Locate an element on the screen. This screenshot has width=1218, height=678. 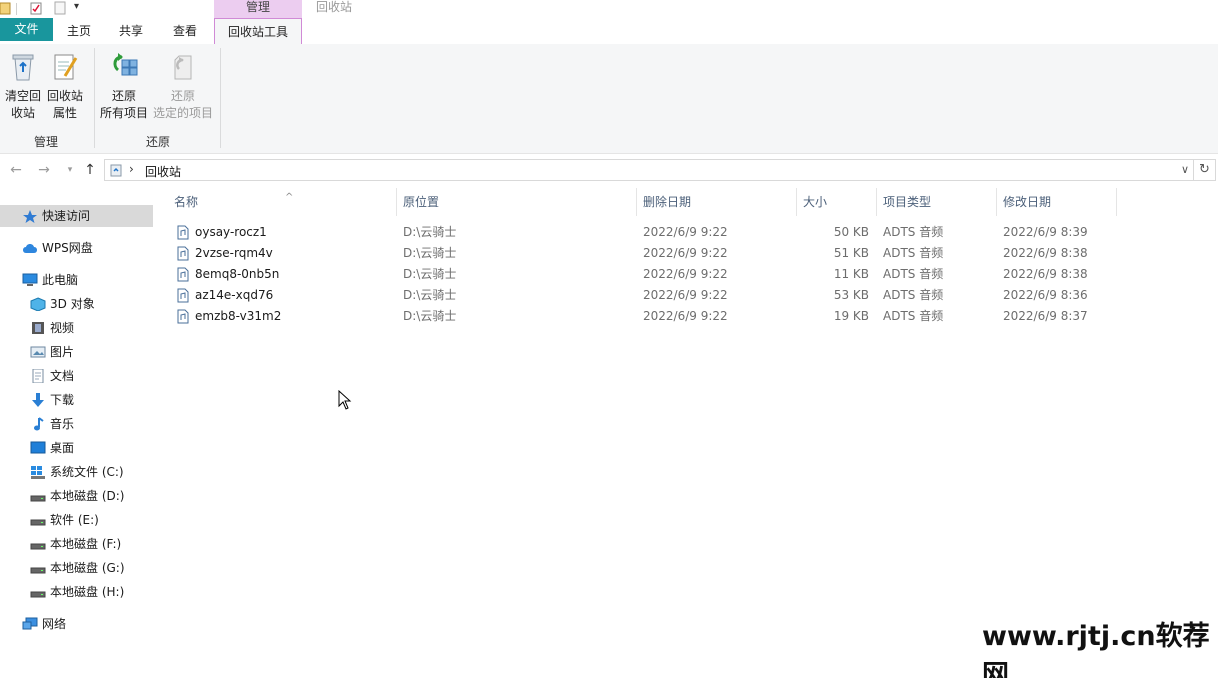
breadcrumb-chevron-icon: › is located at coordinates (131, 169).